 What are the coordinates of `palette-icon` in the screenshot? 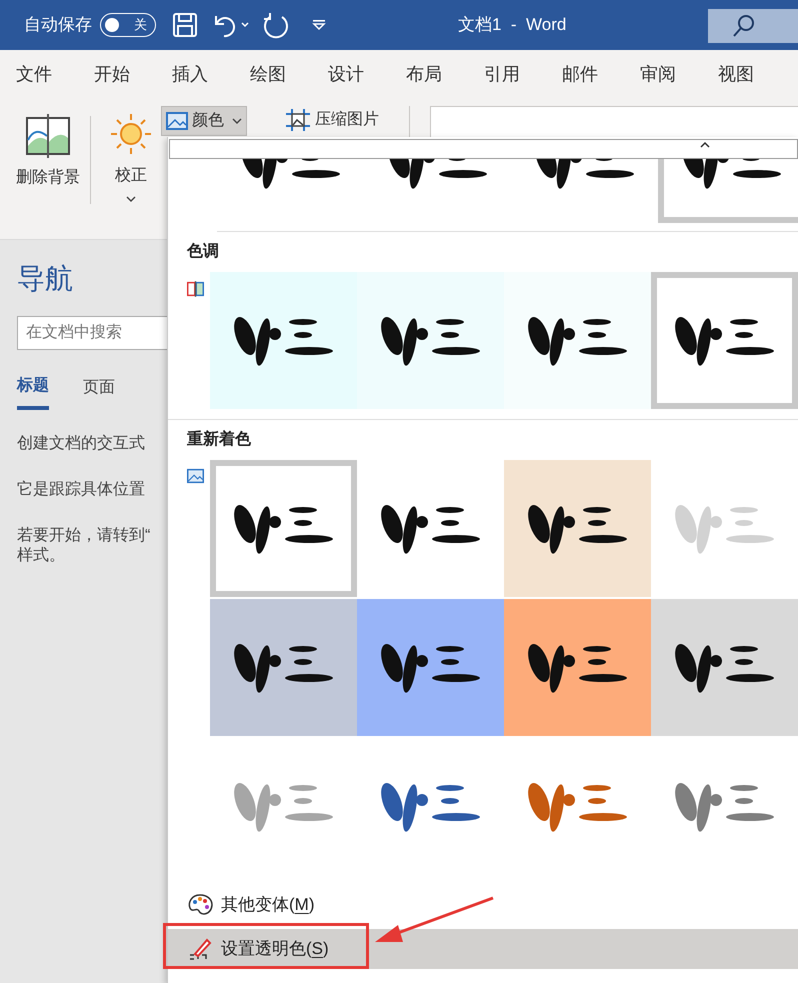 It's located at (200, 905).